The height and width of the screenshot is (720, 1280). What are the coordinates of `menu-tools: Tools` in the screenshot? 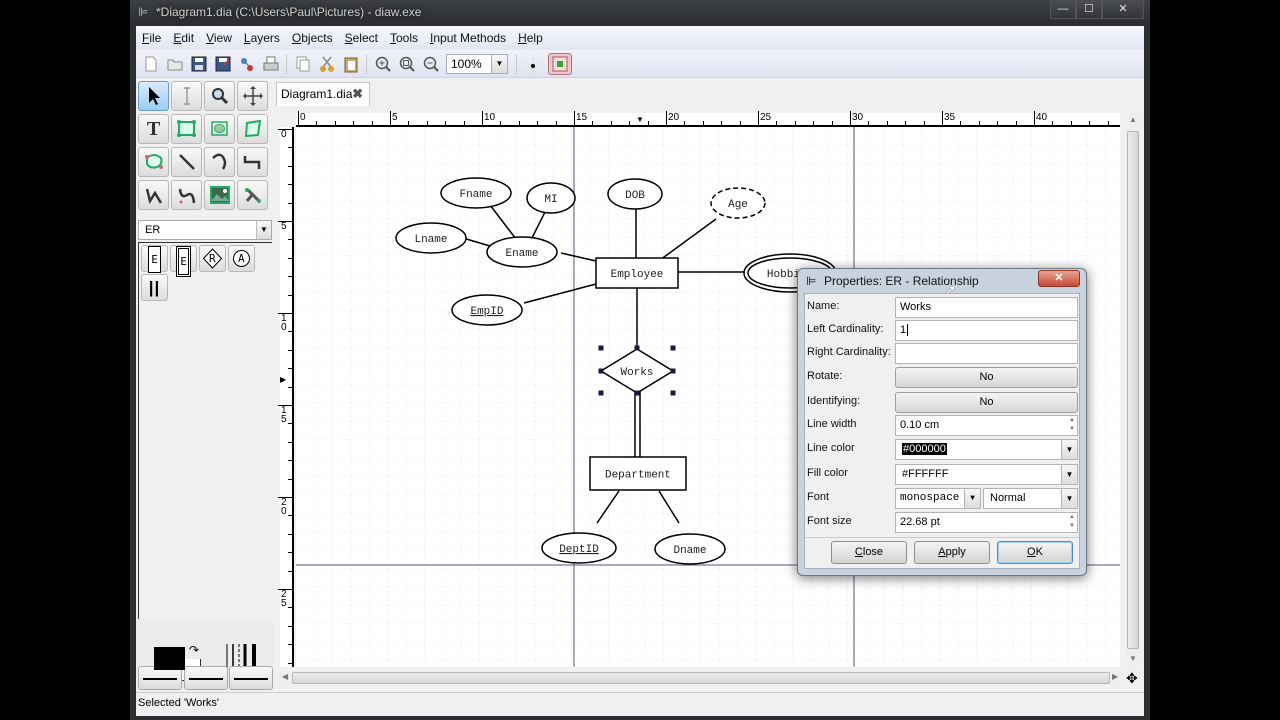 It's located at (404, 38).